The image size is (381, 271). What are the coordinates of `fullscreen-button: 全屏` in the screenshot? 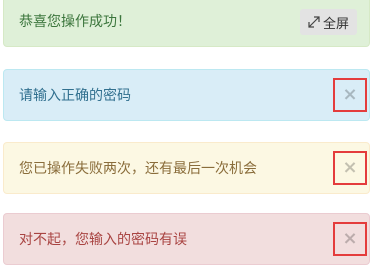 It's located at (328, 22).